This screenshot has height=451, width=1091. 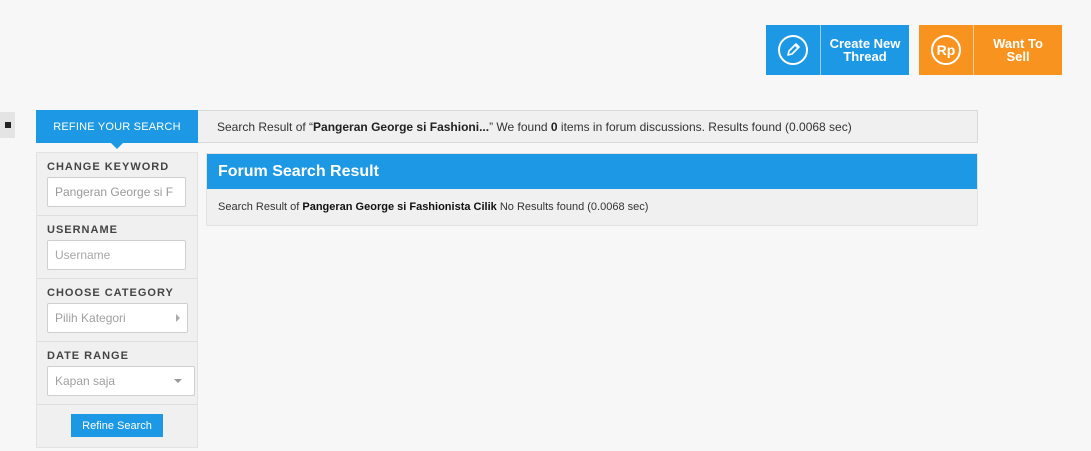 I want to click on keyword-label: CHANGE KEYWORD, so click(x=108, y=167).